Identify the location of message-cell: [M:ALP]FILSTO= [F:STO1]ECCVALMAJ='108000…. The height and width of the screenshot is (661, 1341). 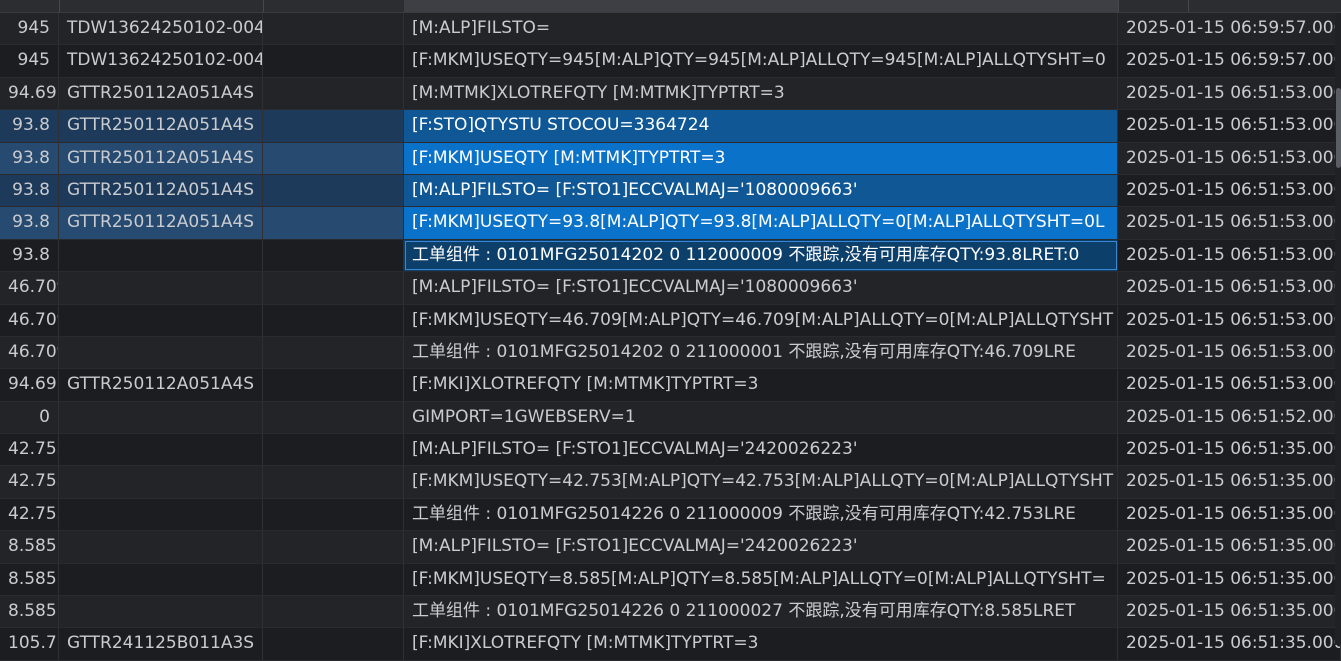
(761, 288).